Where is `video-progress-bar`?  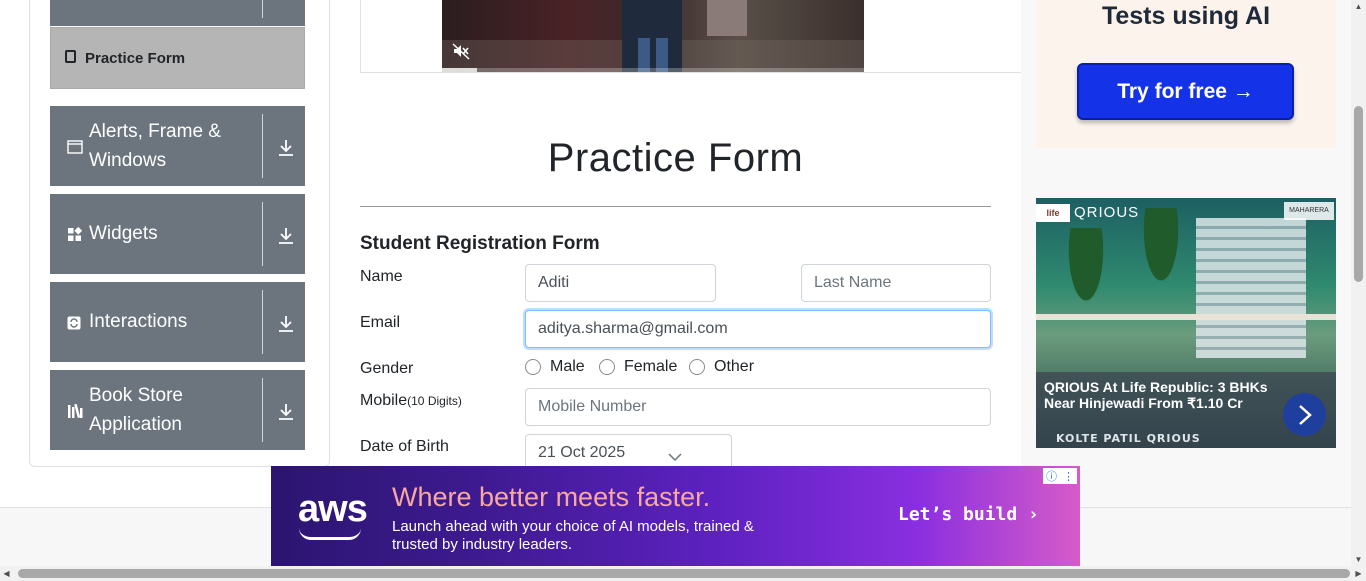 video-progress-bar is located at coordinates (653, 70).